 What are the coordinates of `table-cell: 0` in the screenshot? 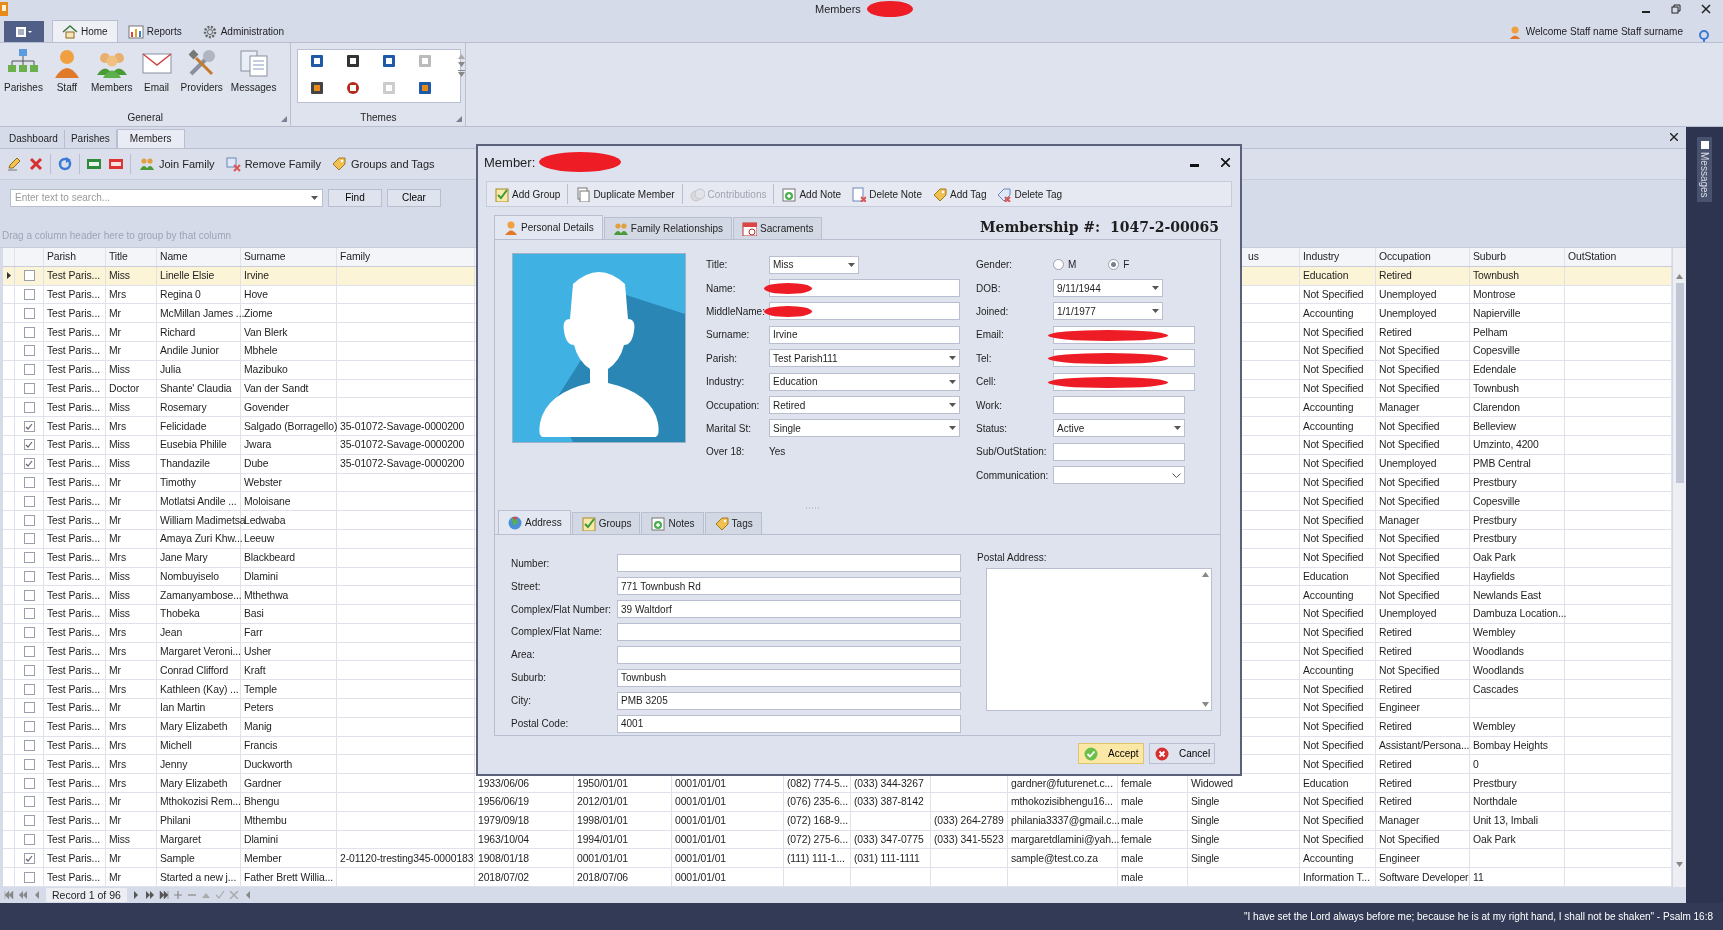 It's located at (1476, 764).